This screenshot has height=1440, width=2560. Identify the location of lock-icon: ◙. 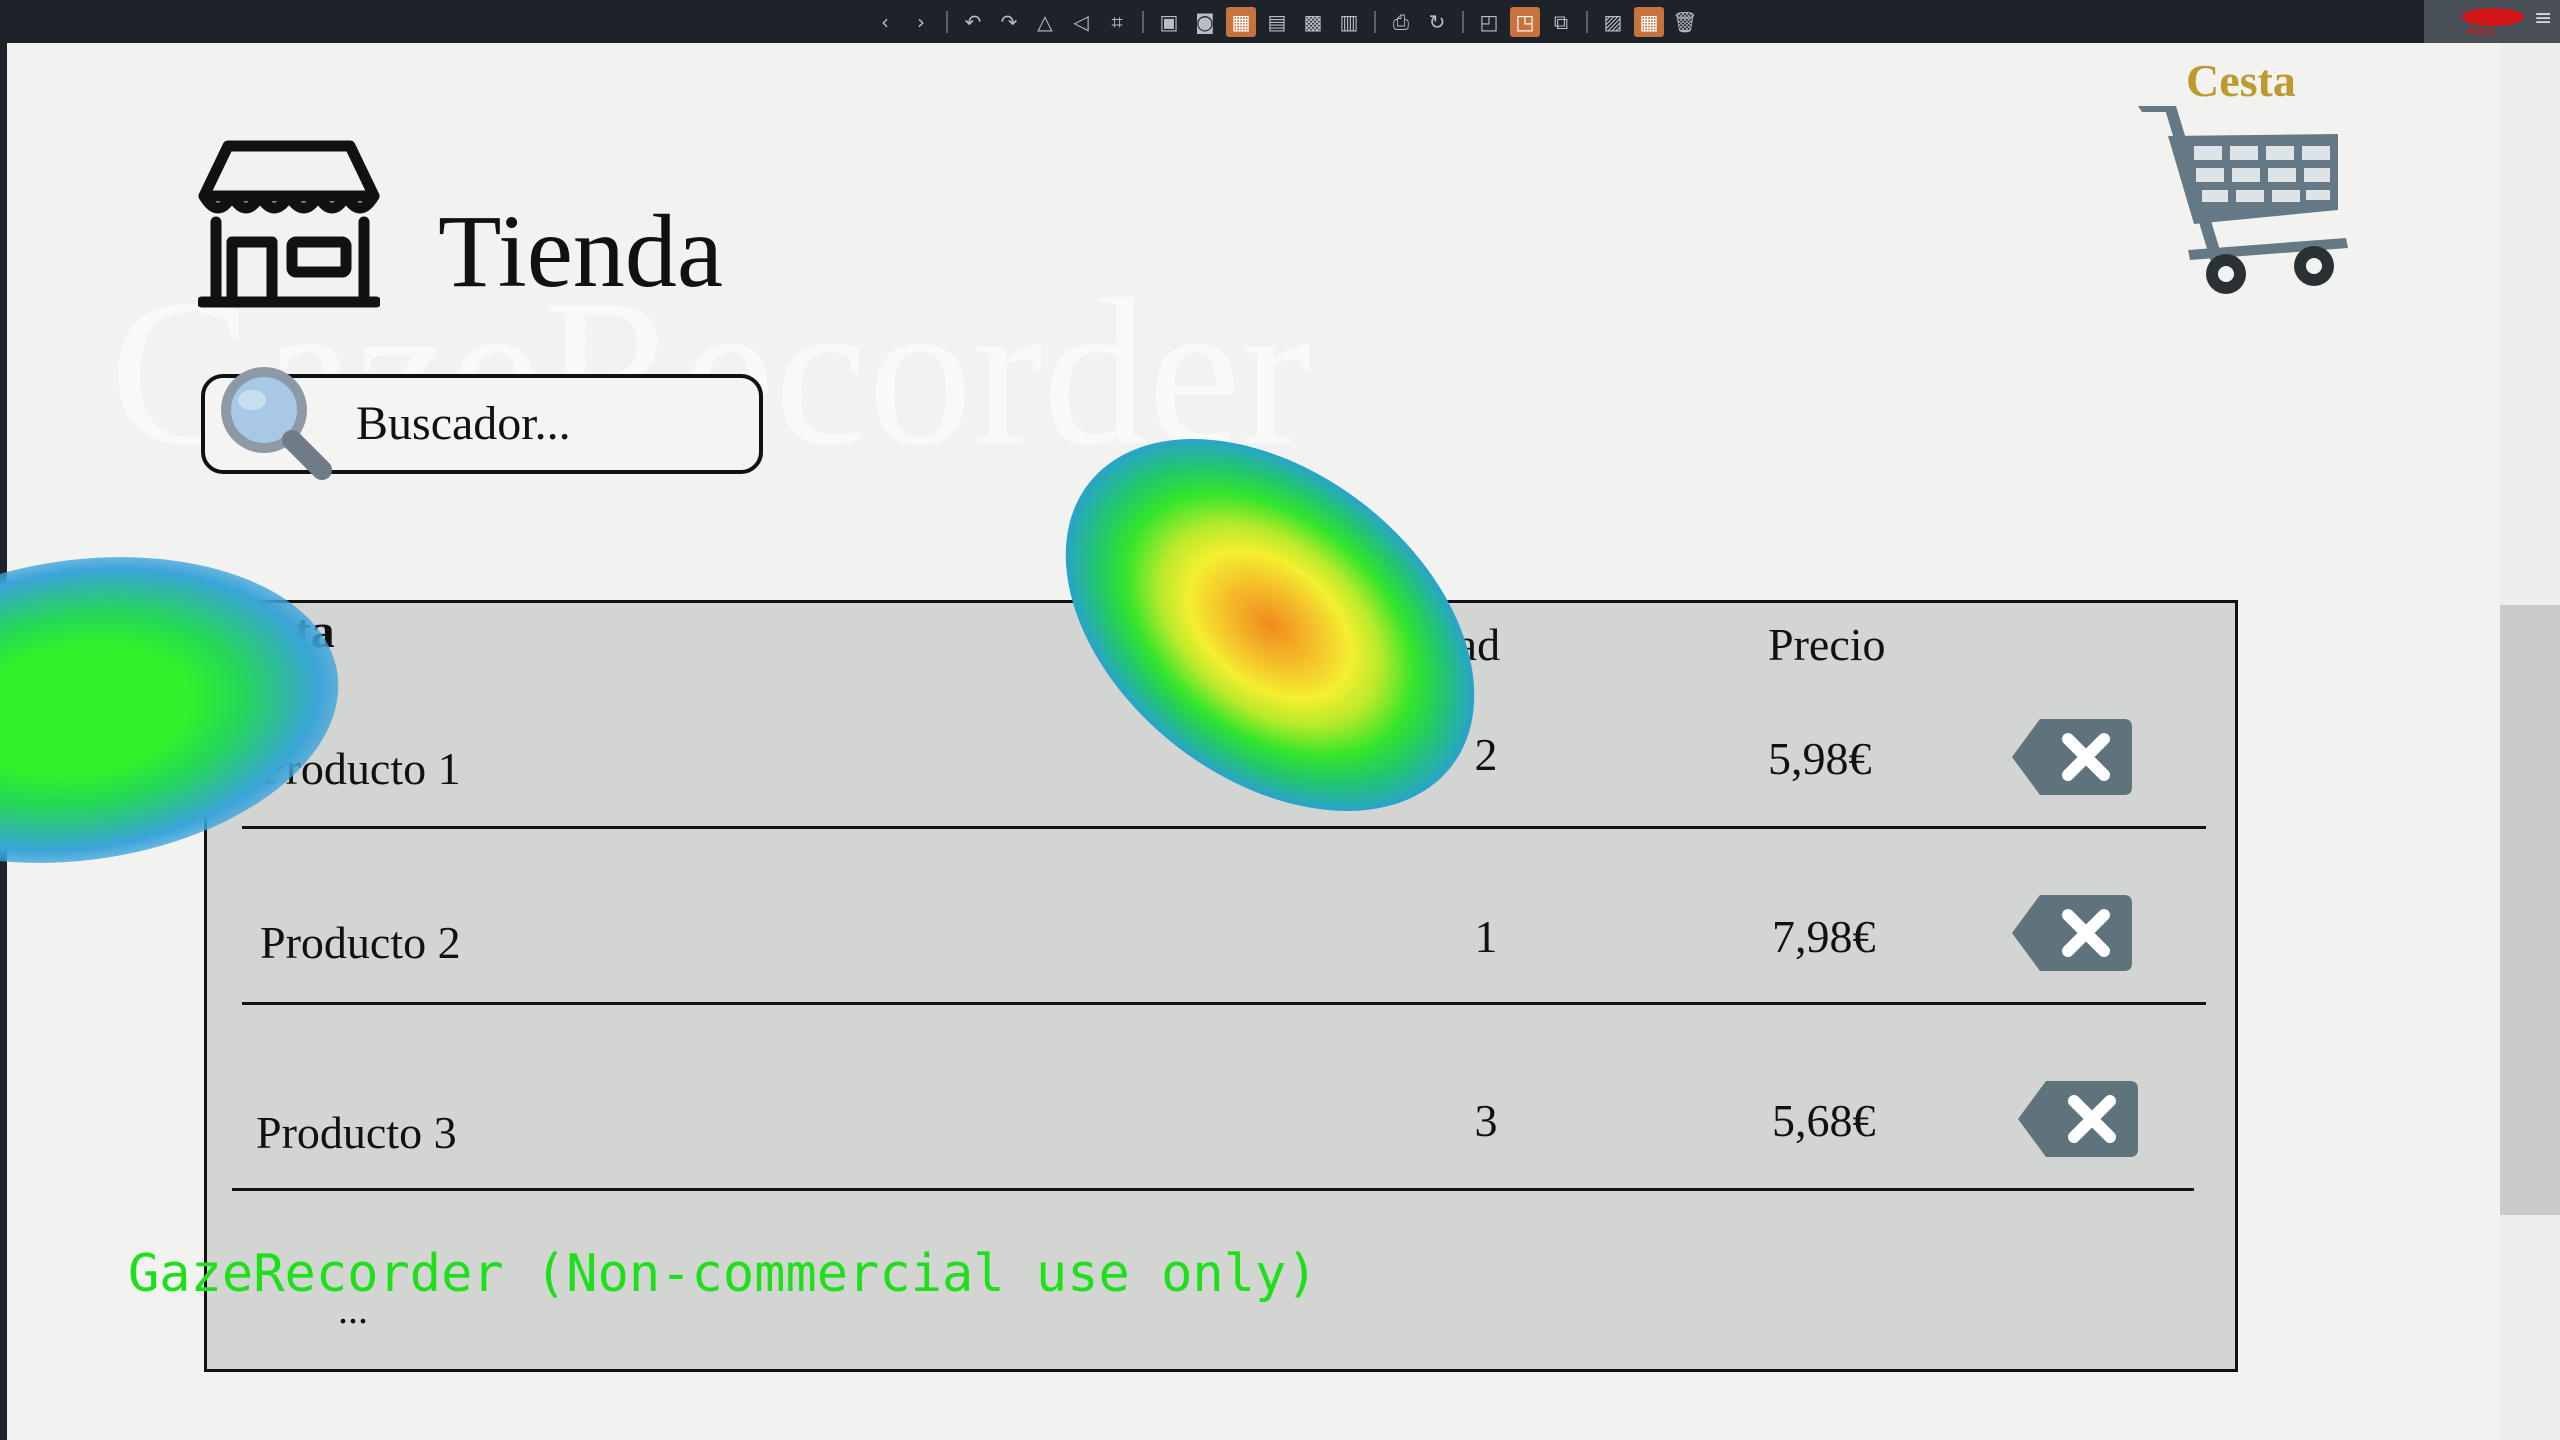
(1205, 22).